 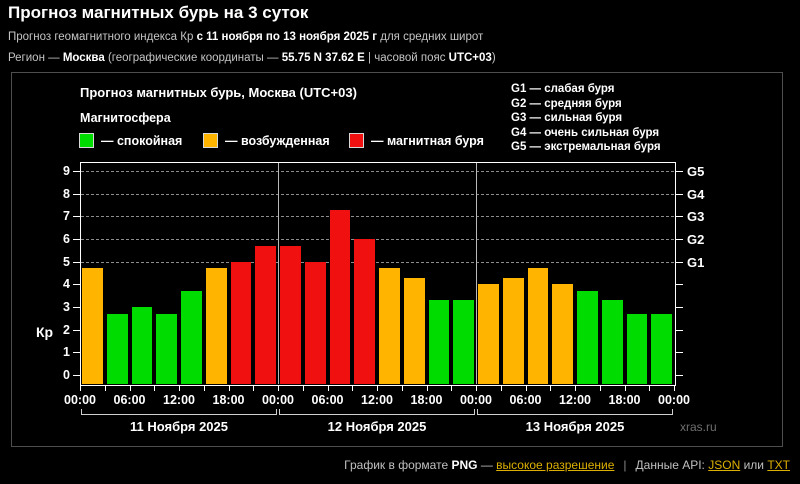 I want to click on x-tick-label: 06:00, so click(x=327, y=400).